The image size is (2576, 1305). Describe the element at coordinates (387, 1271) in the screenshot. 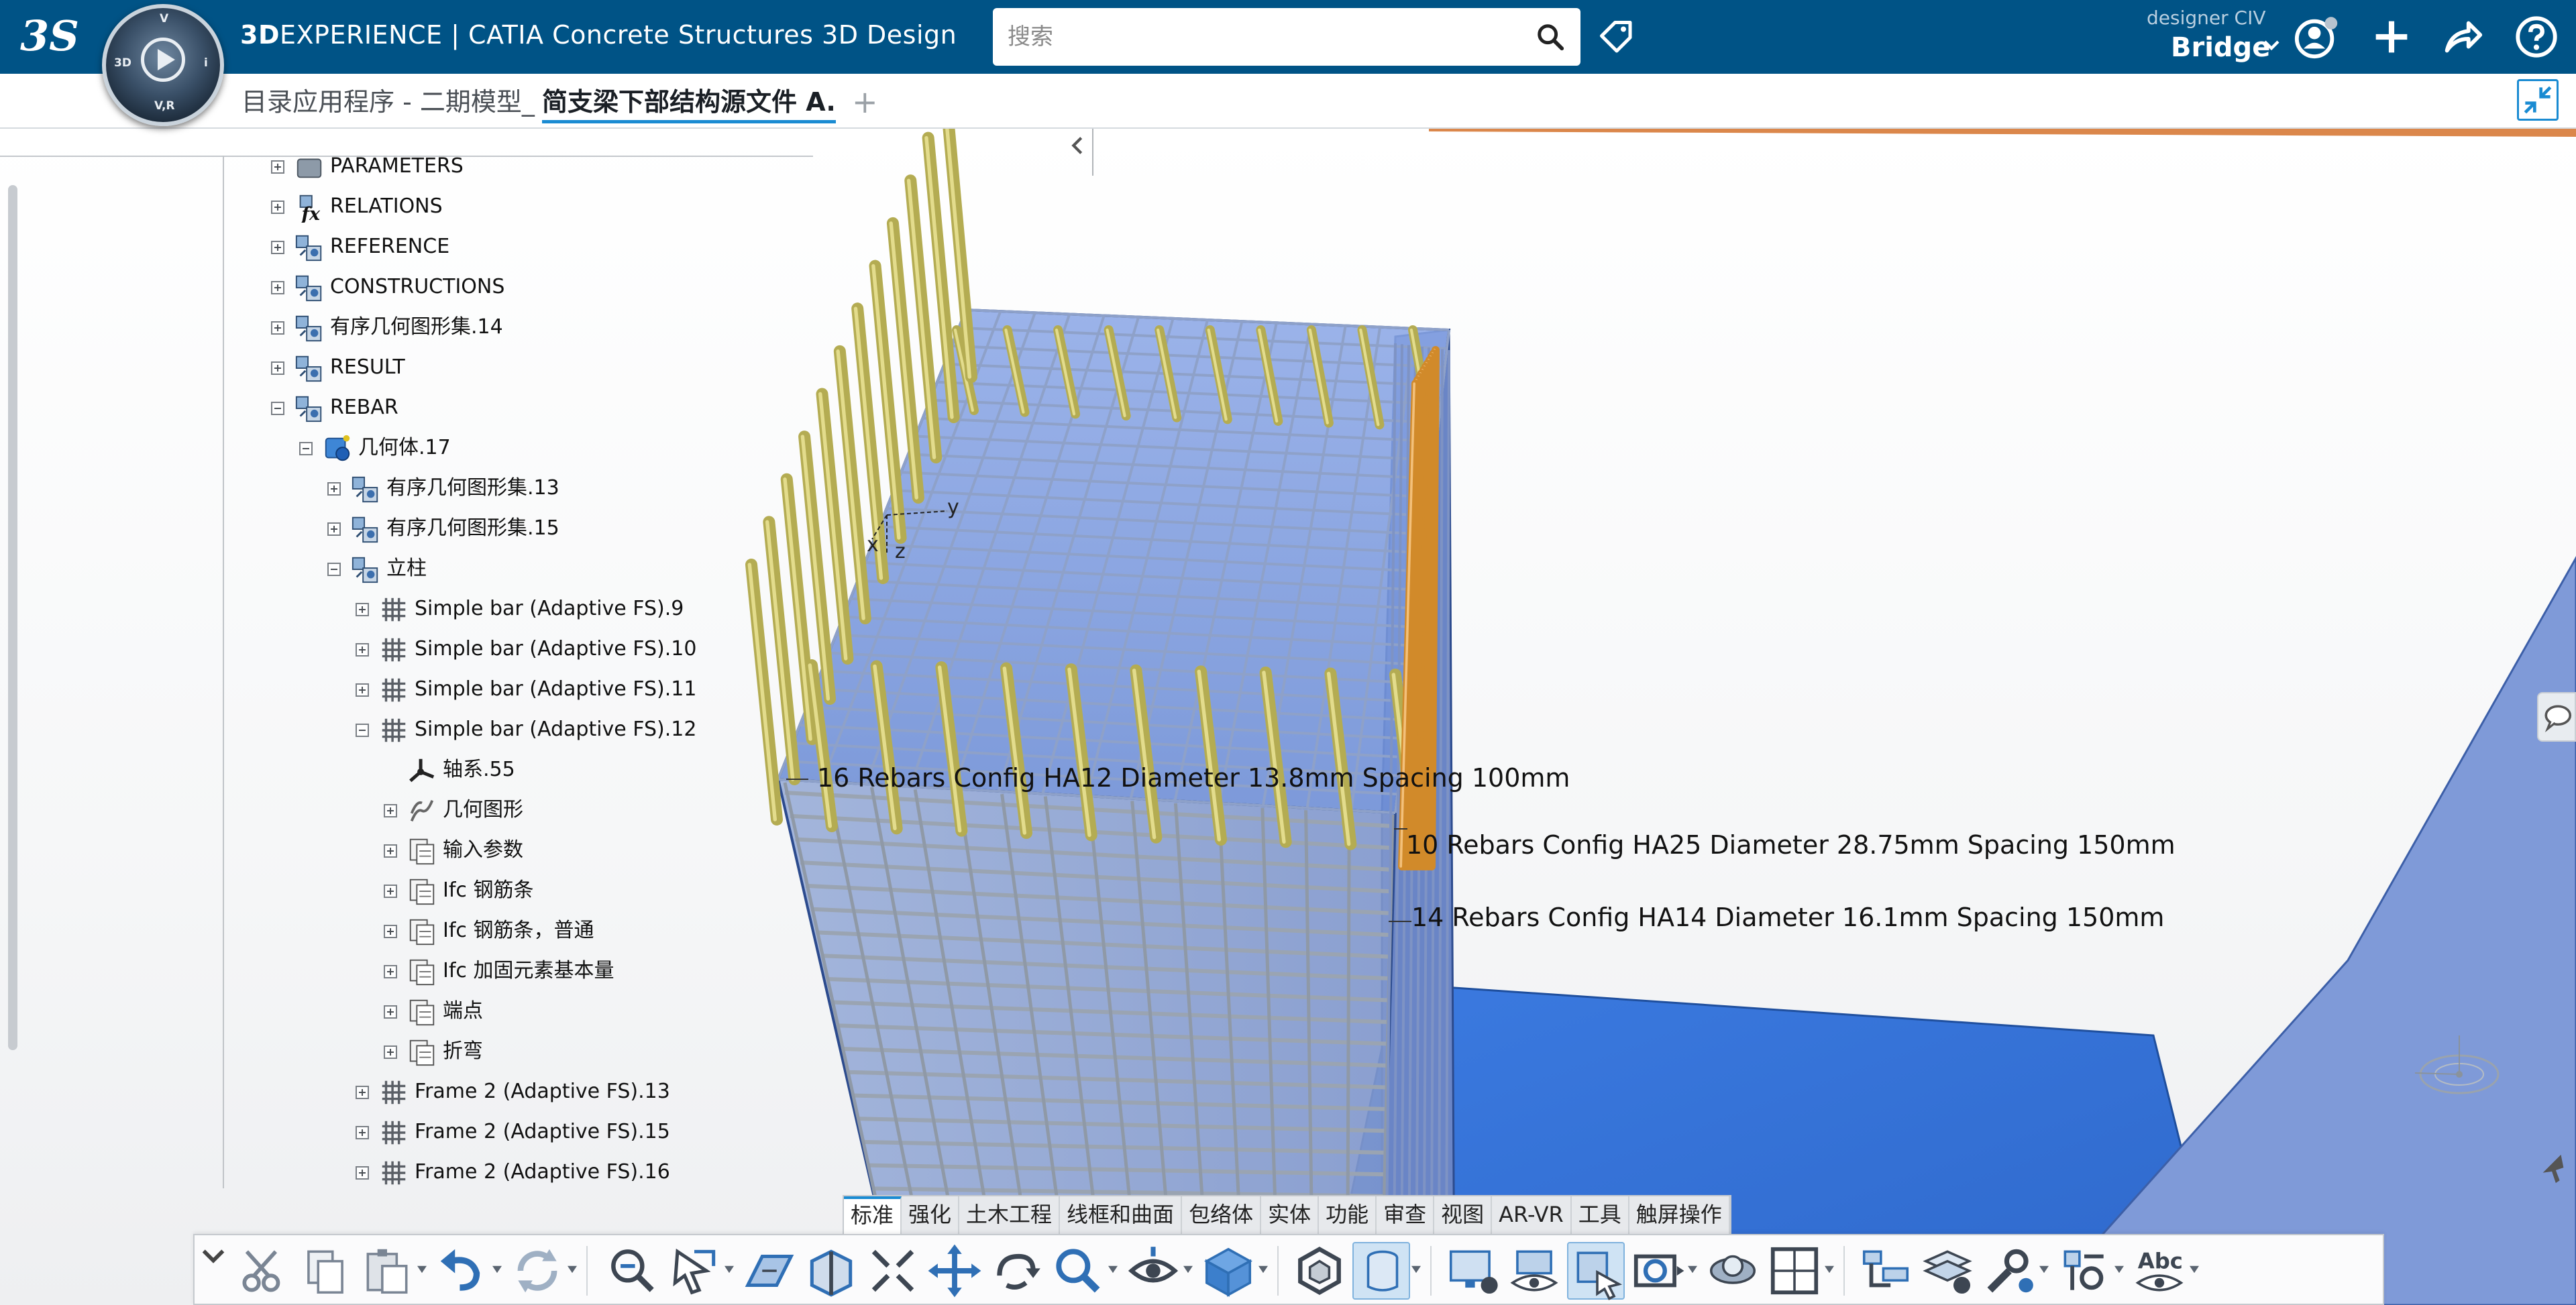

I see `paste-icon` at that location.